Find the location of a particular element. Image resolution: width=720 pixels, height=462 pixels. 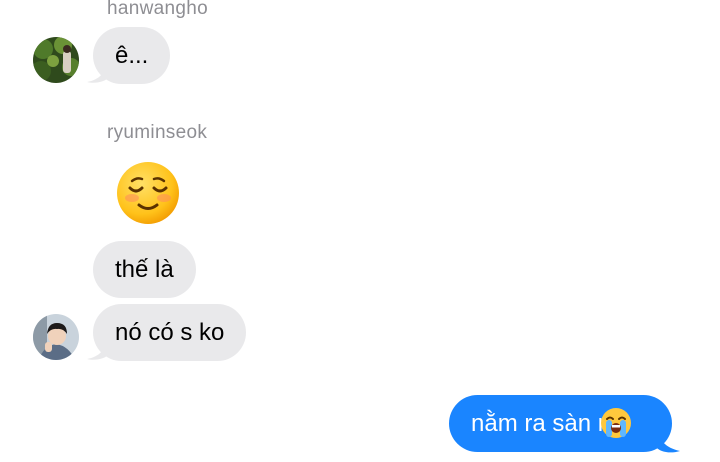

message-bubble-no-co-s-ko: nó có s ko is located at coordinates (170, 332).